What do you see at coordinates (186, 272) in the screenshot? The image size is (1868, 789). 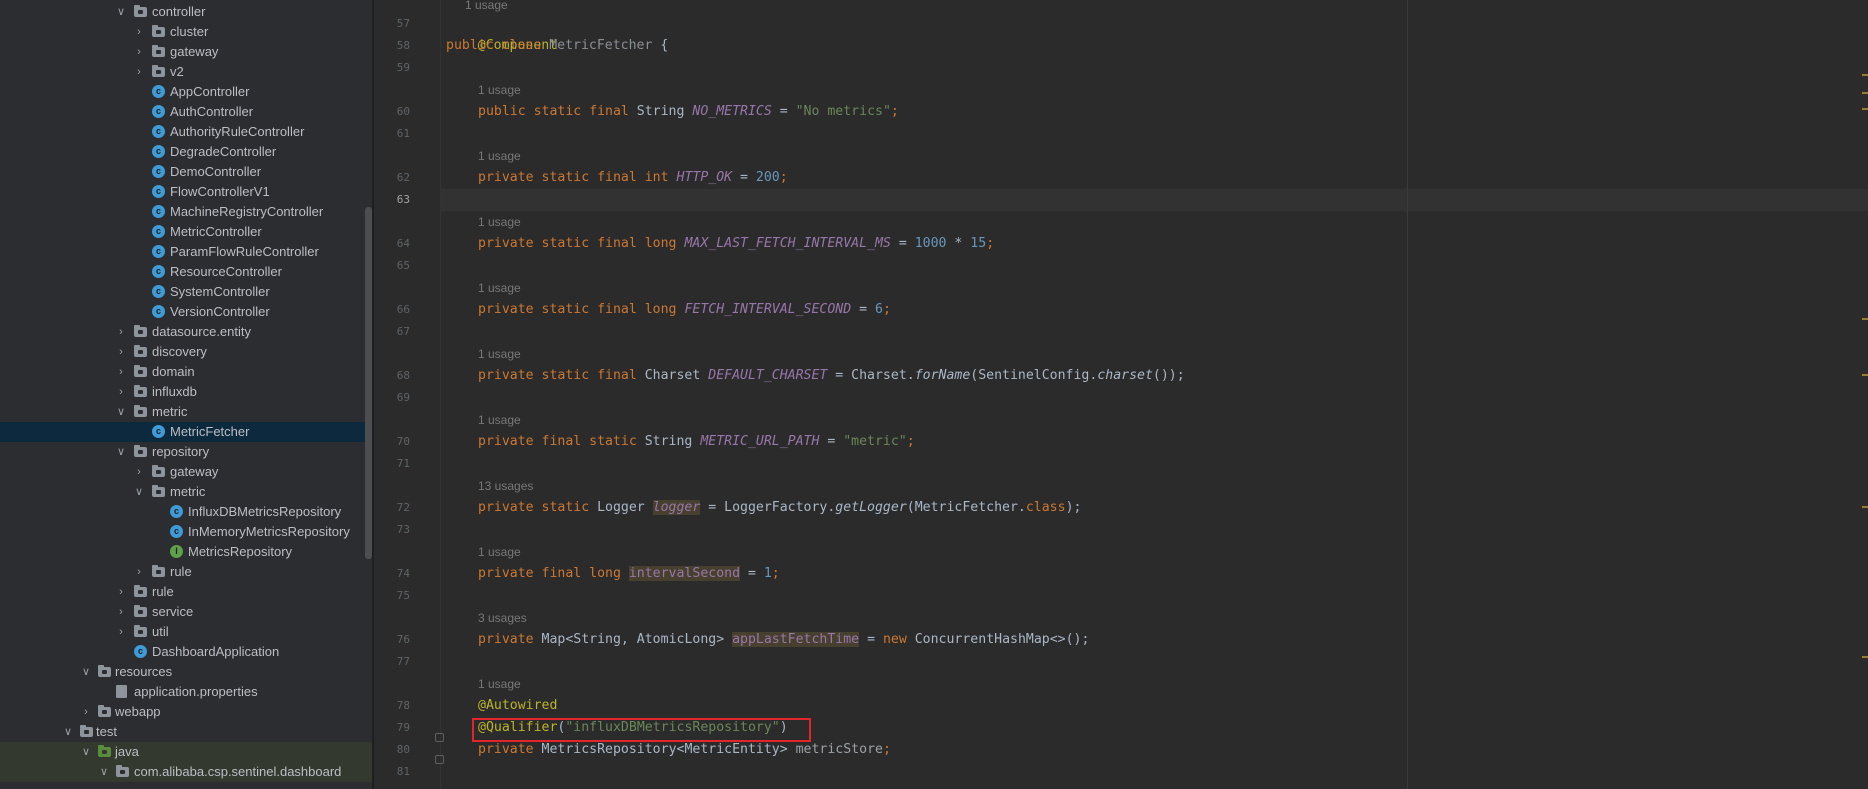 I see `tree-item: c ResourceController` at bounding box center [186, 272].